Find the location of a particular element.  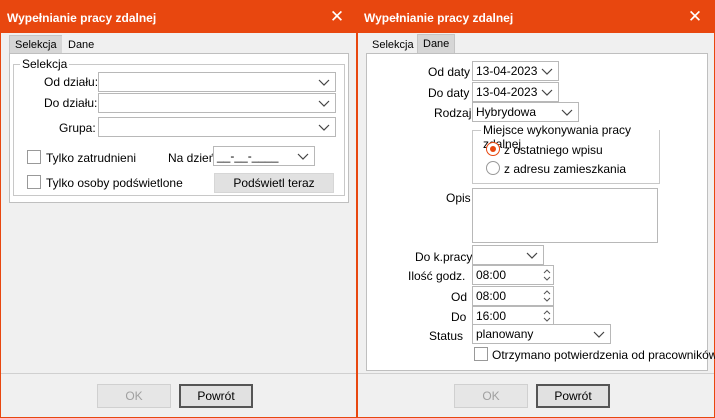

radio-adresu-label: z adresu zamieszkania is located at coordinates (565, 169).